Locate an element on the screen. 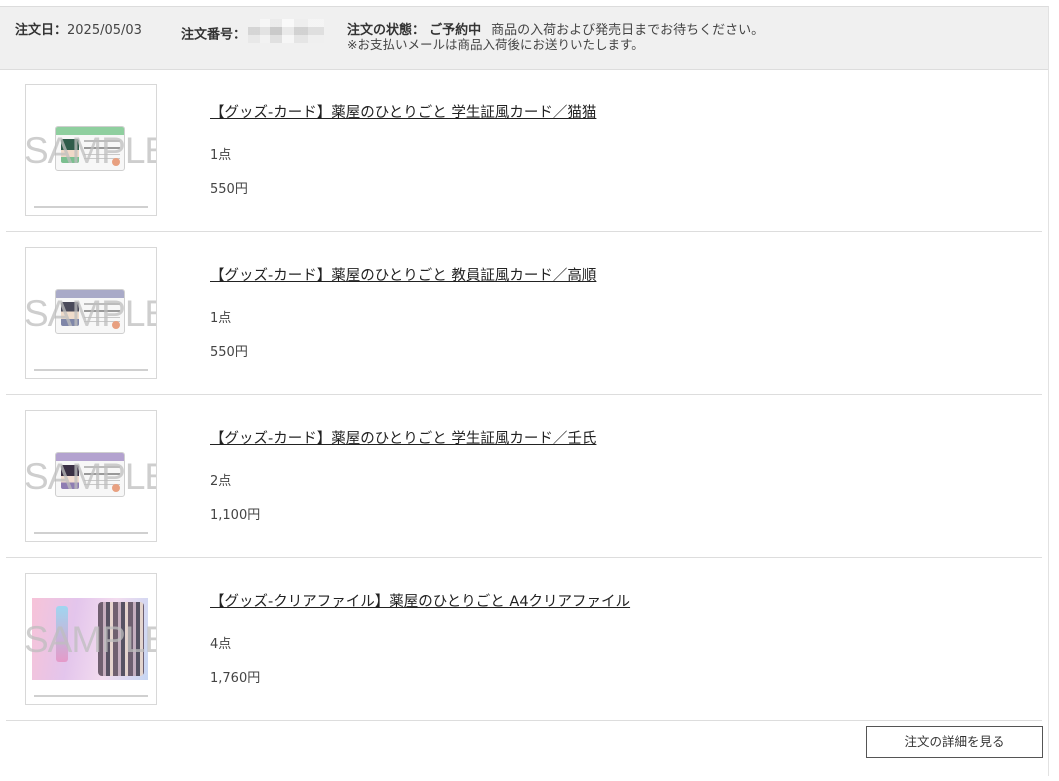  product-title-link: 【グッズ-カード】薬屋のひとりごと 学生証風カード／猫猫 is located at coordinates (403, 111).